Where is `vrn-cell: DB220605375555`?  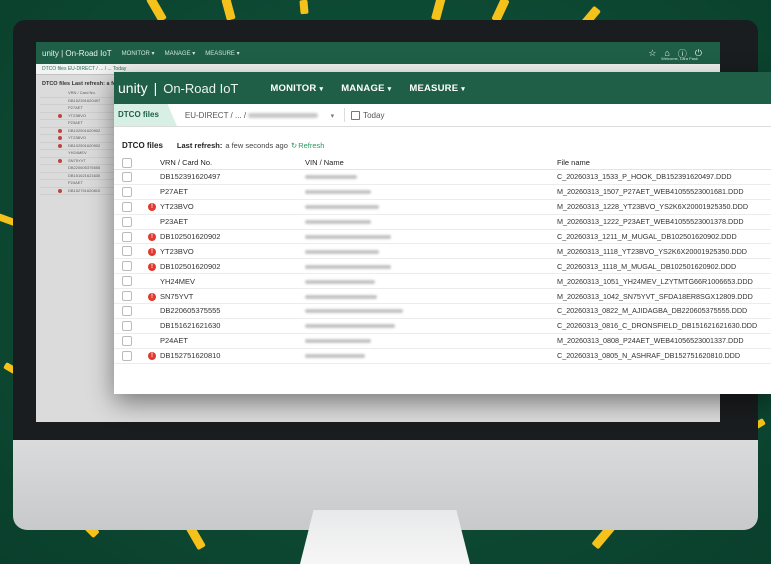 vrn-cell: DB220605375555 is located at coordinates (232, 311).